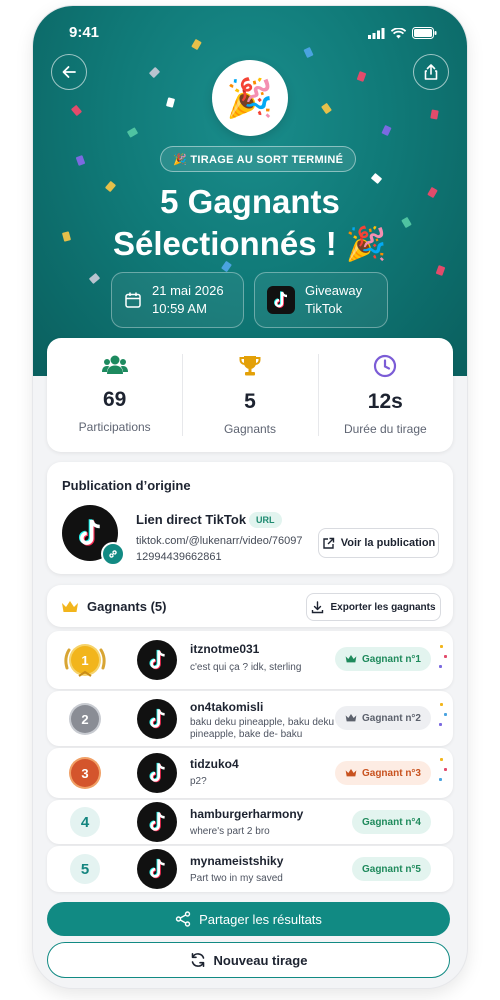 This screenshot has width=500, height=1000. I want to click on external-link-icon, so click(328, 543).